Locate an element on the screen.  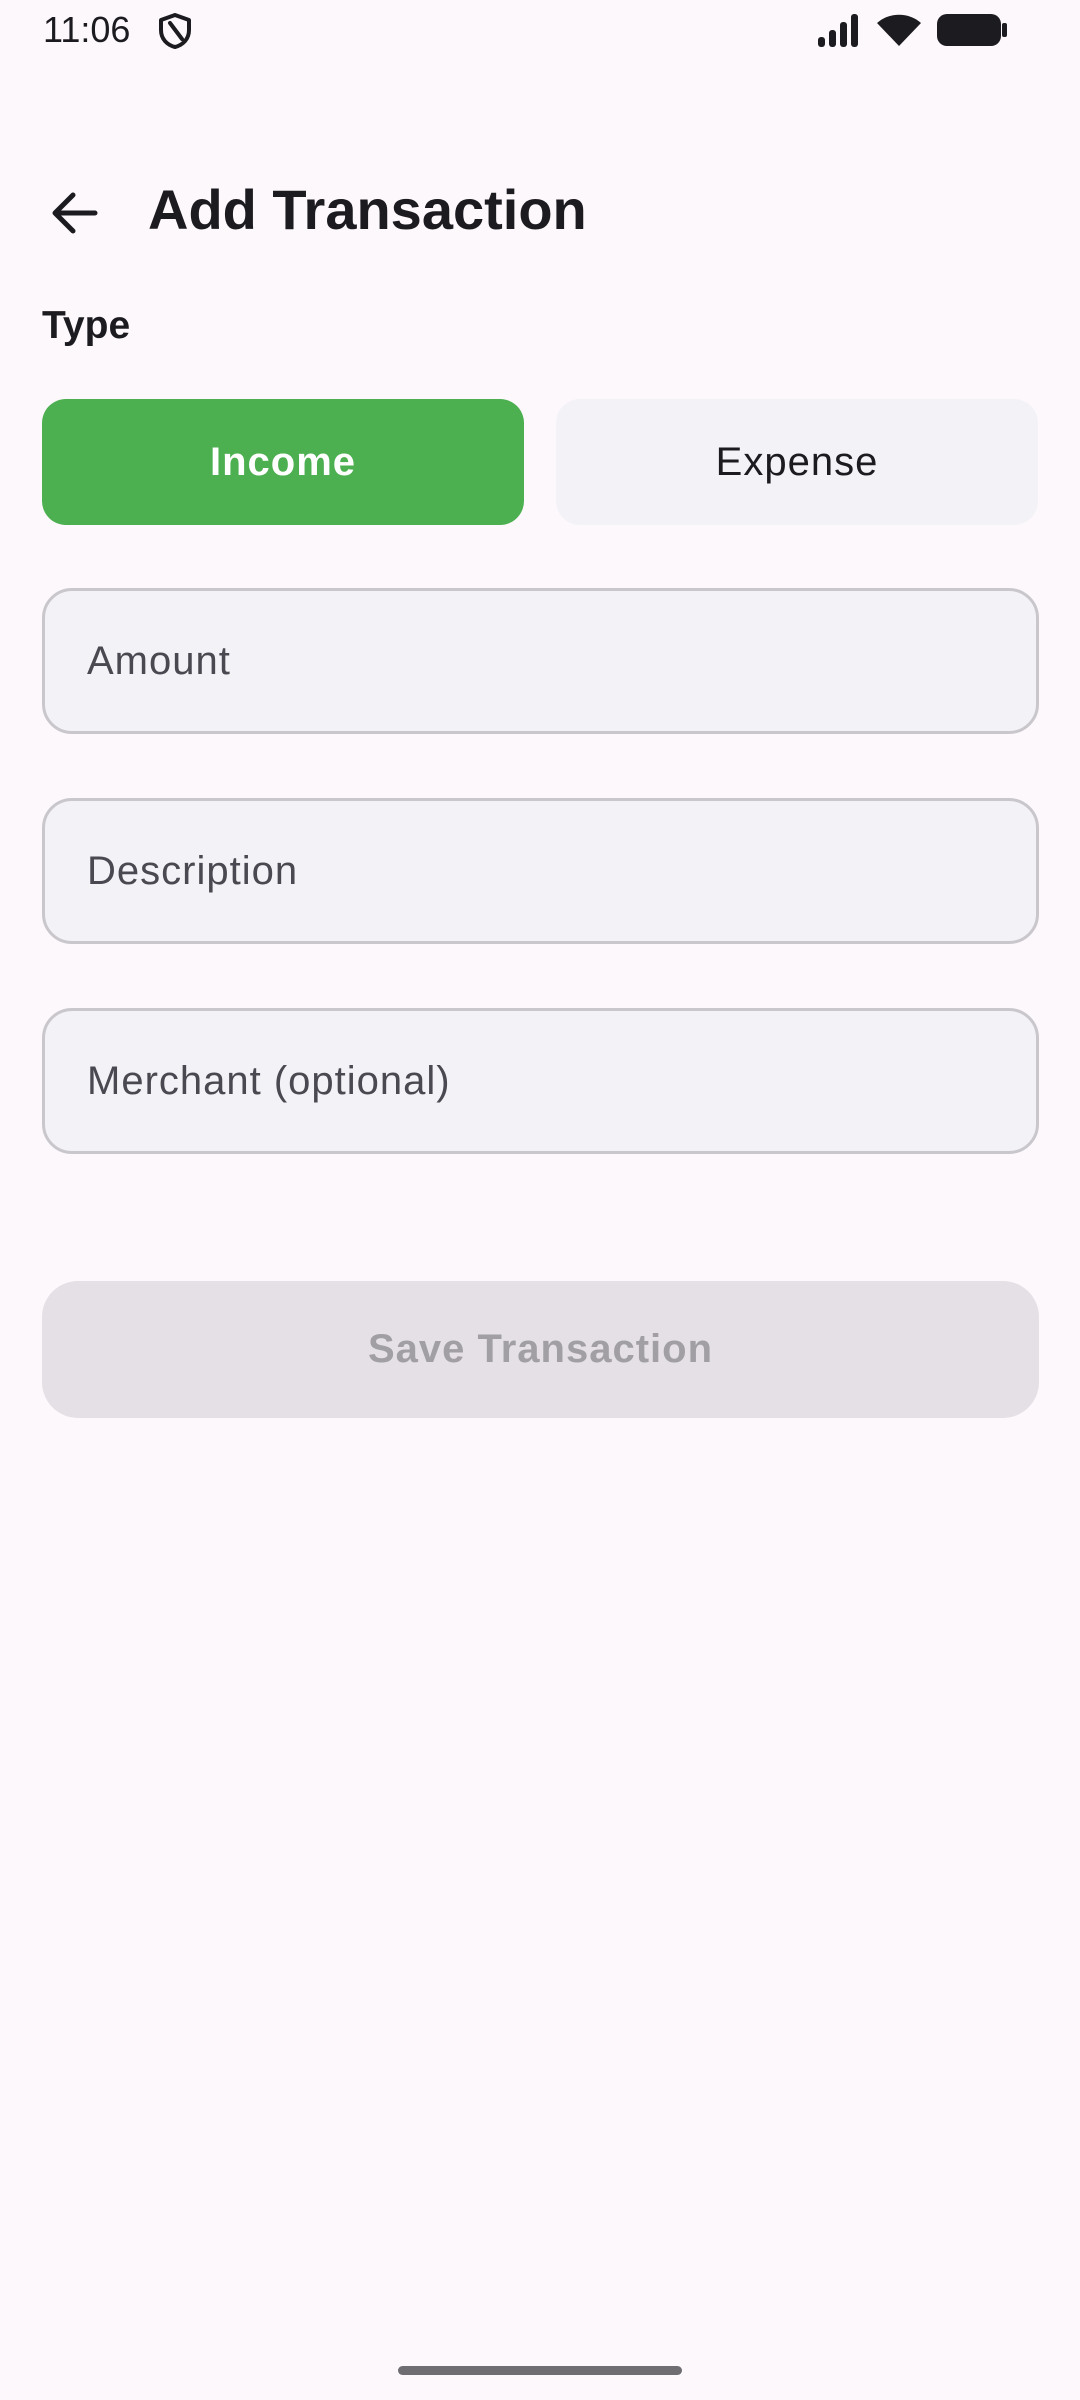
merchant-field is located at coordinates (540, 1081).